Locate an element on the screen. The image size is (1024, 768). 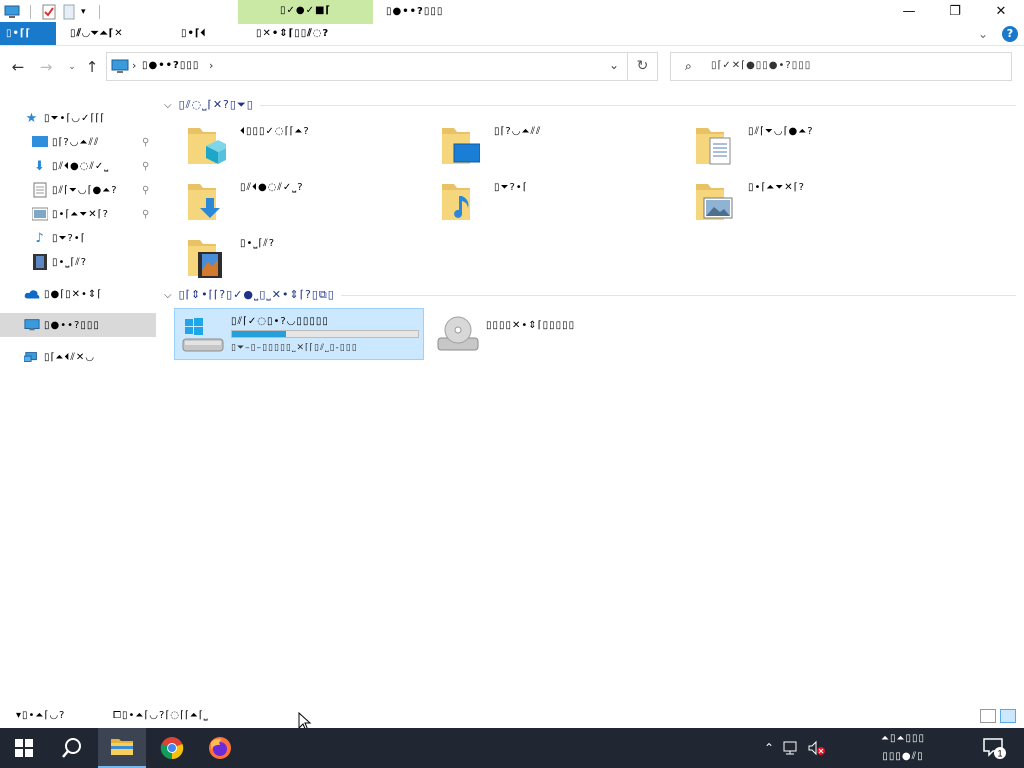
navpane-this-pc: ▯●••?▯▯▯ is located at coordinates (78, 325).